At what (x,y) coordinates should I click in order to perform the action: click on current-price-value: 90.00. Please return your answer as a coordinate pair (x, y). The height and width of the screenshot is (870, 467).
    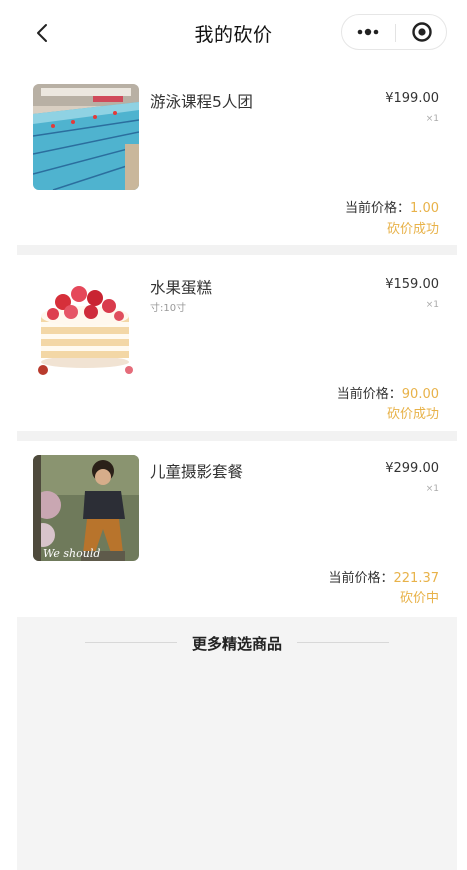
    Looking at the image, I should click on (420, 394).